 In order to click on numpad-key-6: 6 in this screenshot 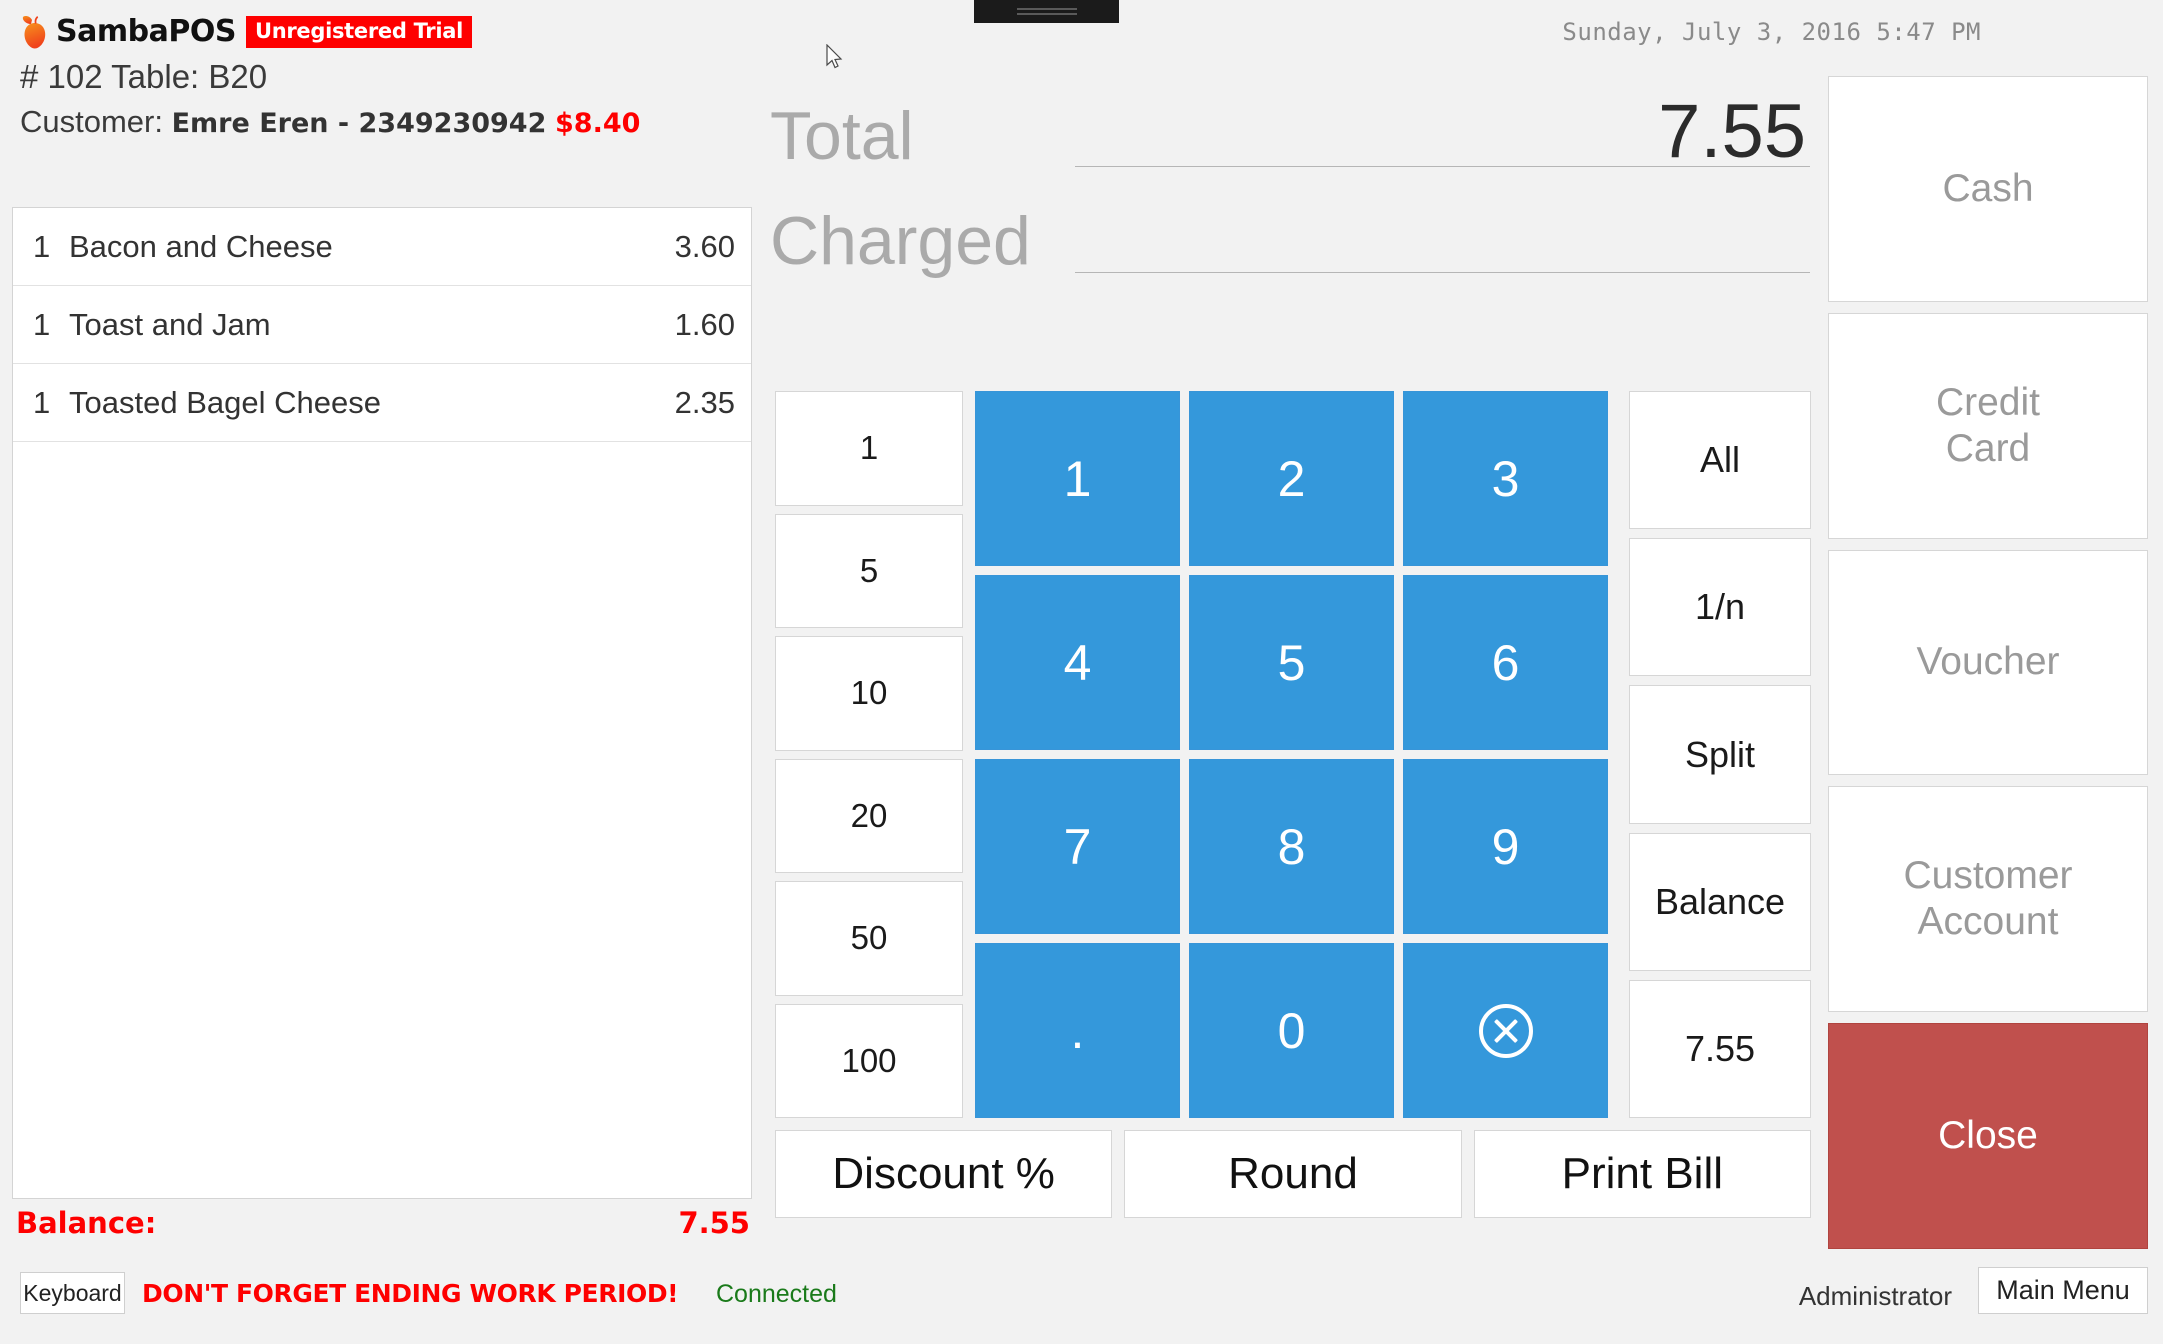, I will do `click(1505, 662)`.